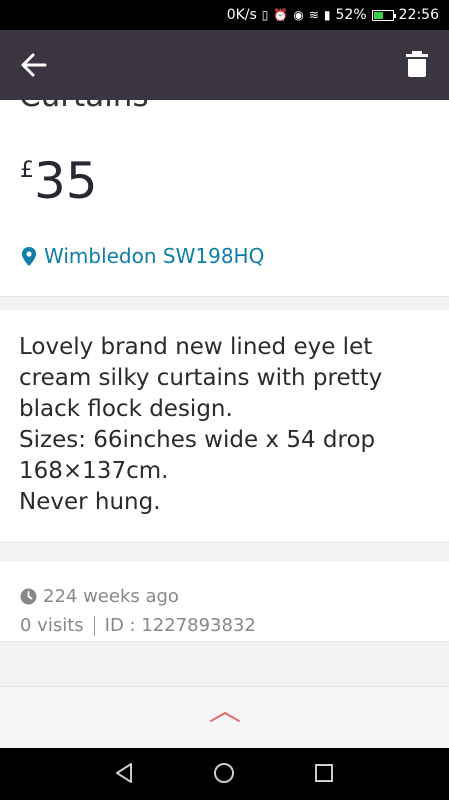  What do you see at coordinates (66, 181) in the screenshot?
I see `price-amount: 35` at bounding box center [66, 181].